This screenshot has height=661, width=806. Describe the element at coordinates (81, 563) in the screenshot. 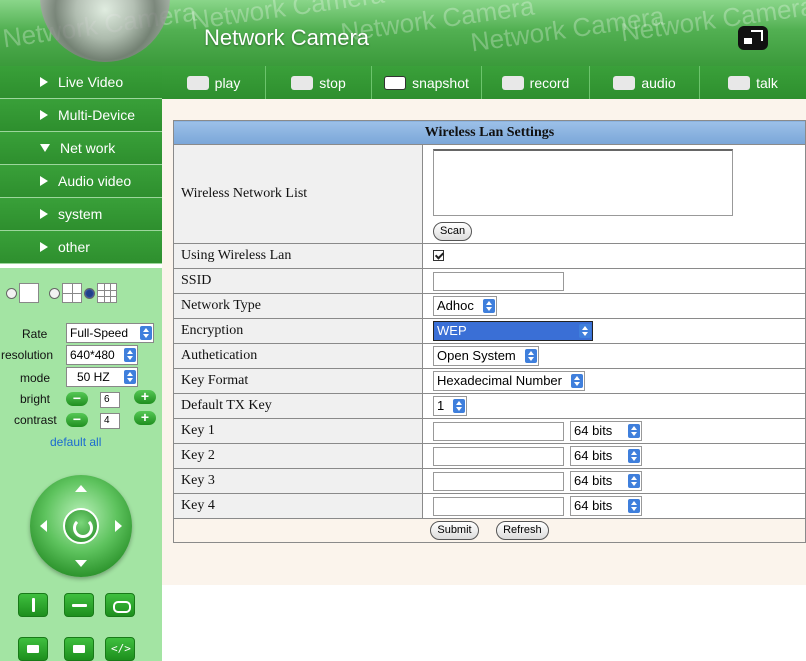

I see `arrow-down-icon` at that location.